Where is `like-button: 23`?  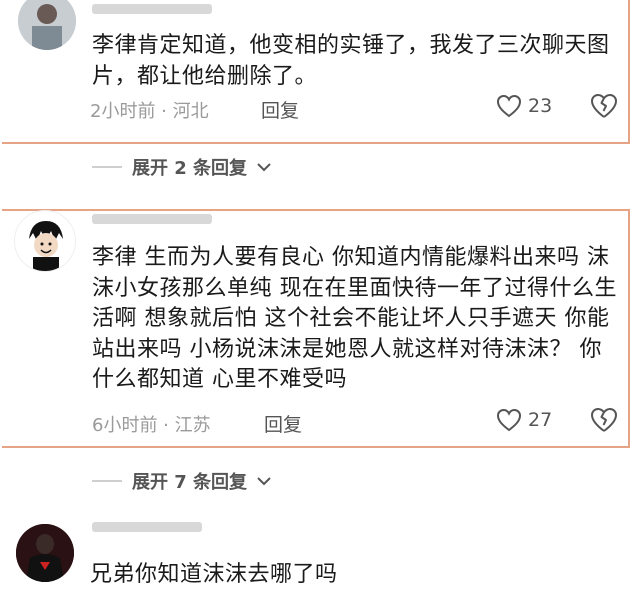 like-button: 23 is located at coordinates (524, 106).